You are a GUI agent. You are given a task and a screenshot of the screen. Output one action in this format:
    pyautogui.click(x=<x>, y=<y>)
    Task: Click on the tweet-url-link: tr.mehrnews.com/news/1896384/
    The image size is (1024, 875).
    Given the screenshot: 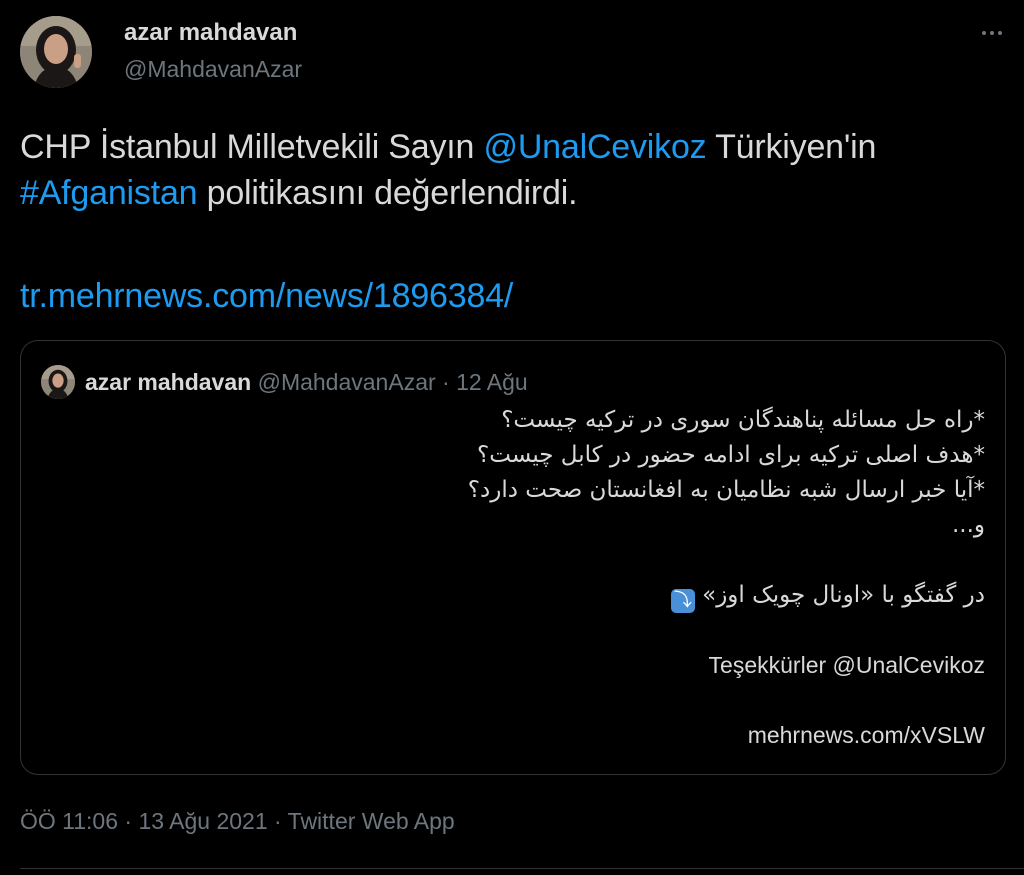 What is the action you would take?
    pyautogui.click(x=266, y=296)
    